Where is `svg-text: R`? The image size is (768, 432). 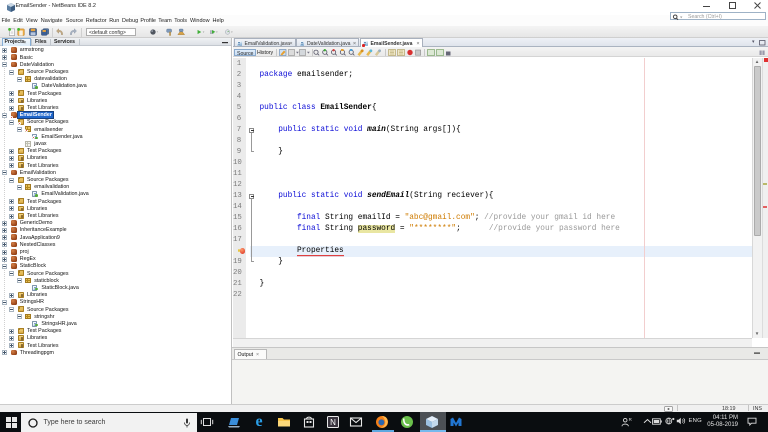
svg-text: R is located at coordinates (630, 419).